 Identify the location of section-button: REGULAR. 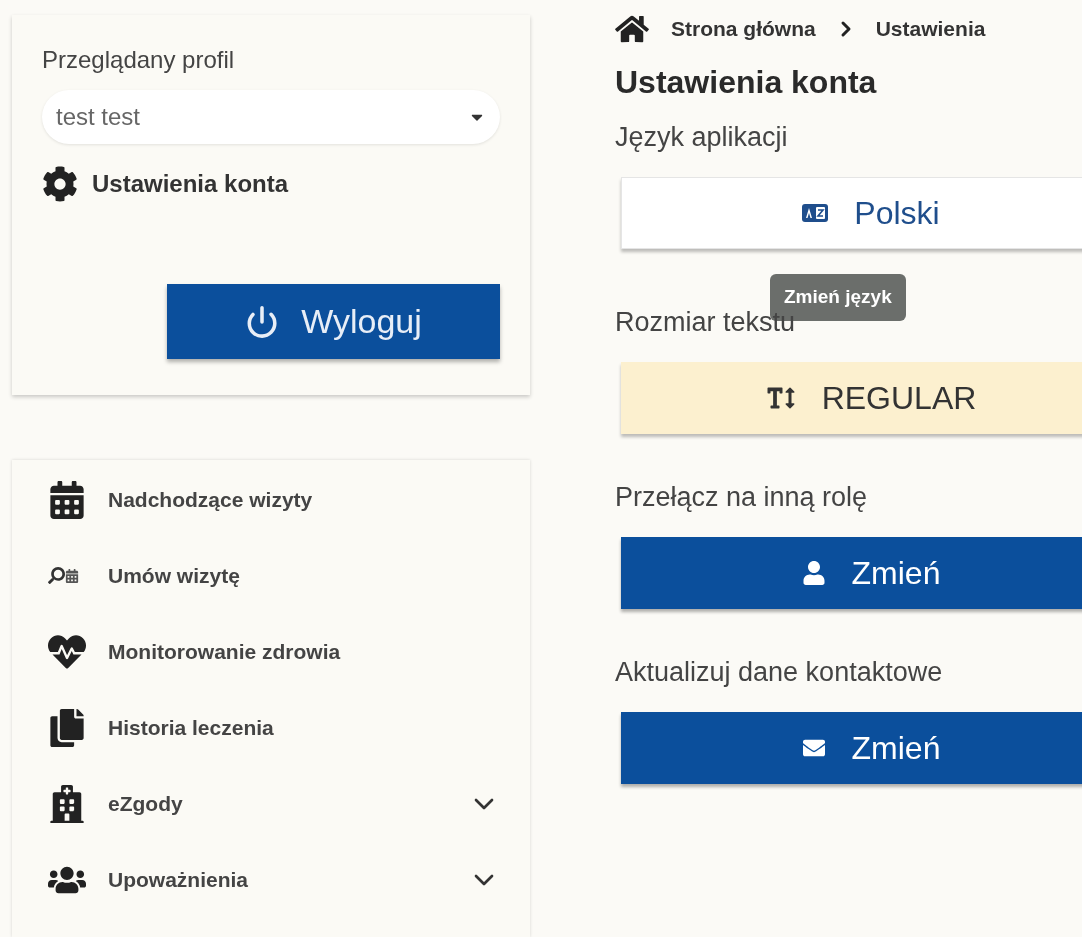
(851, 398).